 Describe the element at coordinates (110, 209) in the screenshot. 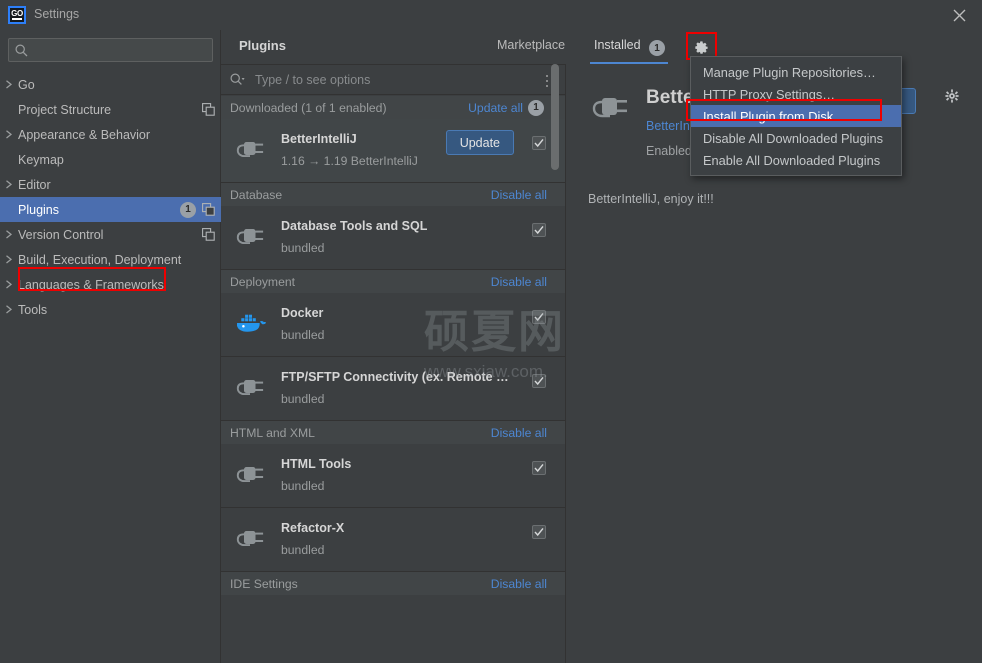

I see `sidebar-item-plugins: Plugins 1` at that location.